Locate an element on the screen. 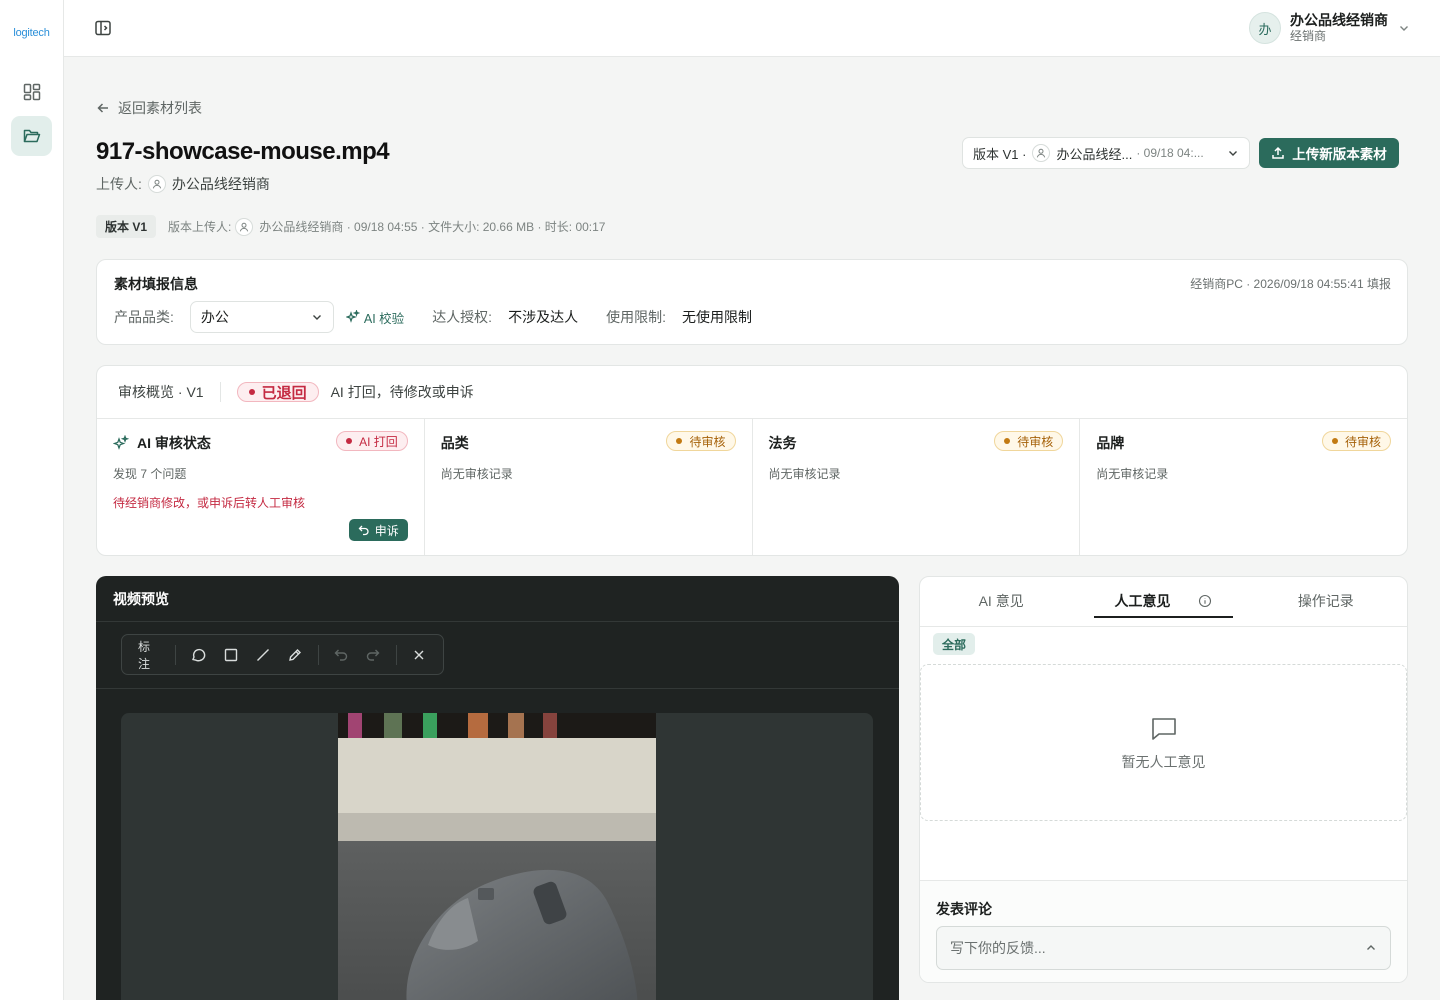 The height and width of the screenshot is (1000, 1440). annotation-label: 标注 is located at coordinates (144, 655).